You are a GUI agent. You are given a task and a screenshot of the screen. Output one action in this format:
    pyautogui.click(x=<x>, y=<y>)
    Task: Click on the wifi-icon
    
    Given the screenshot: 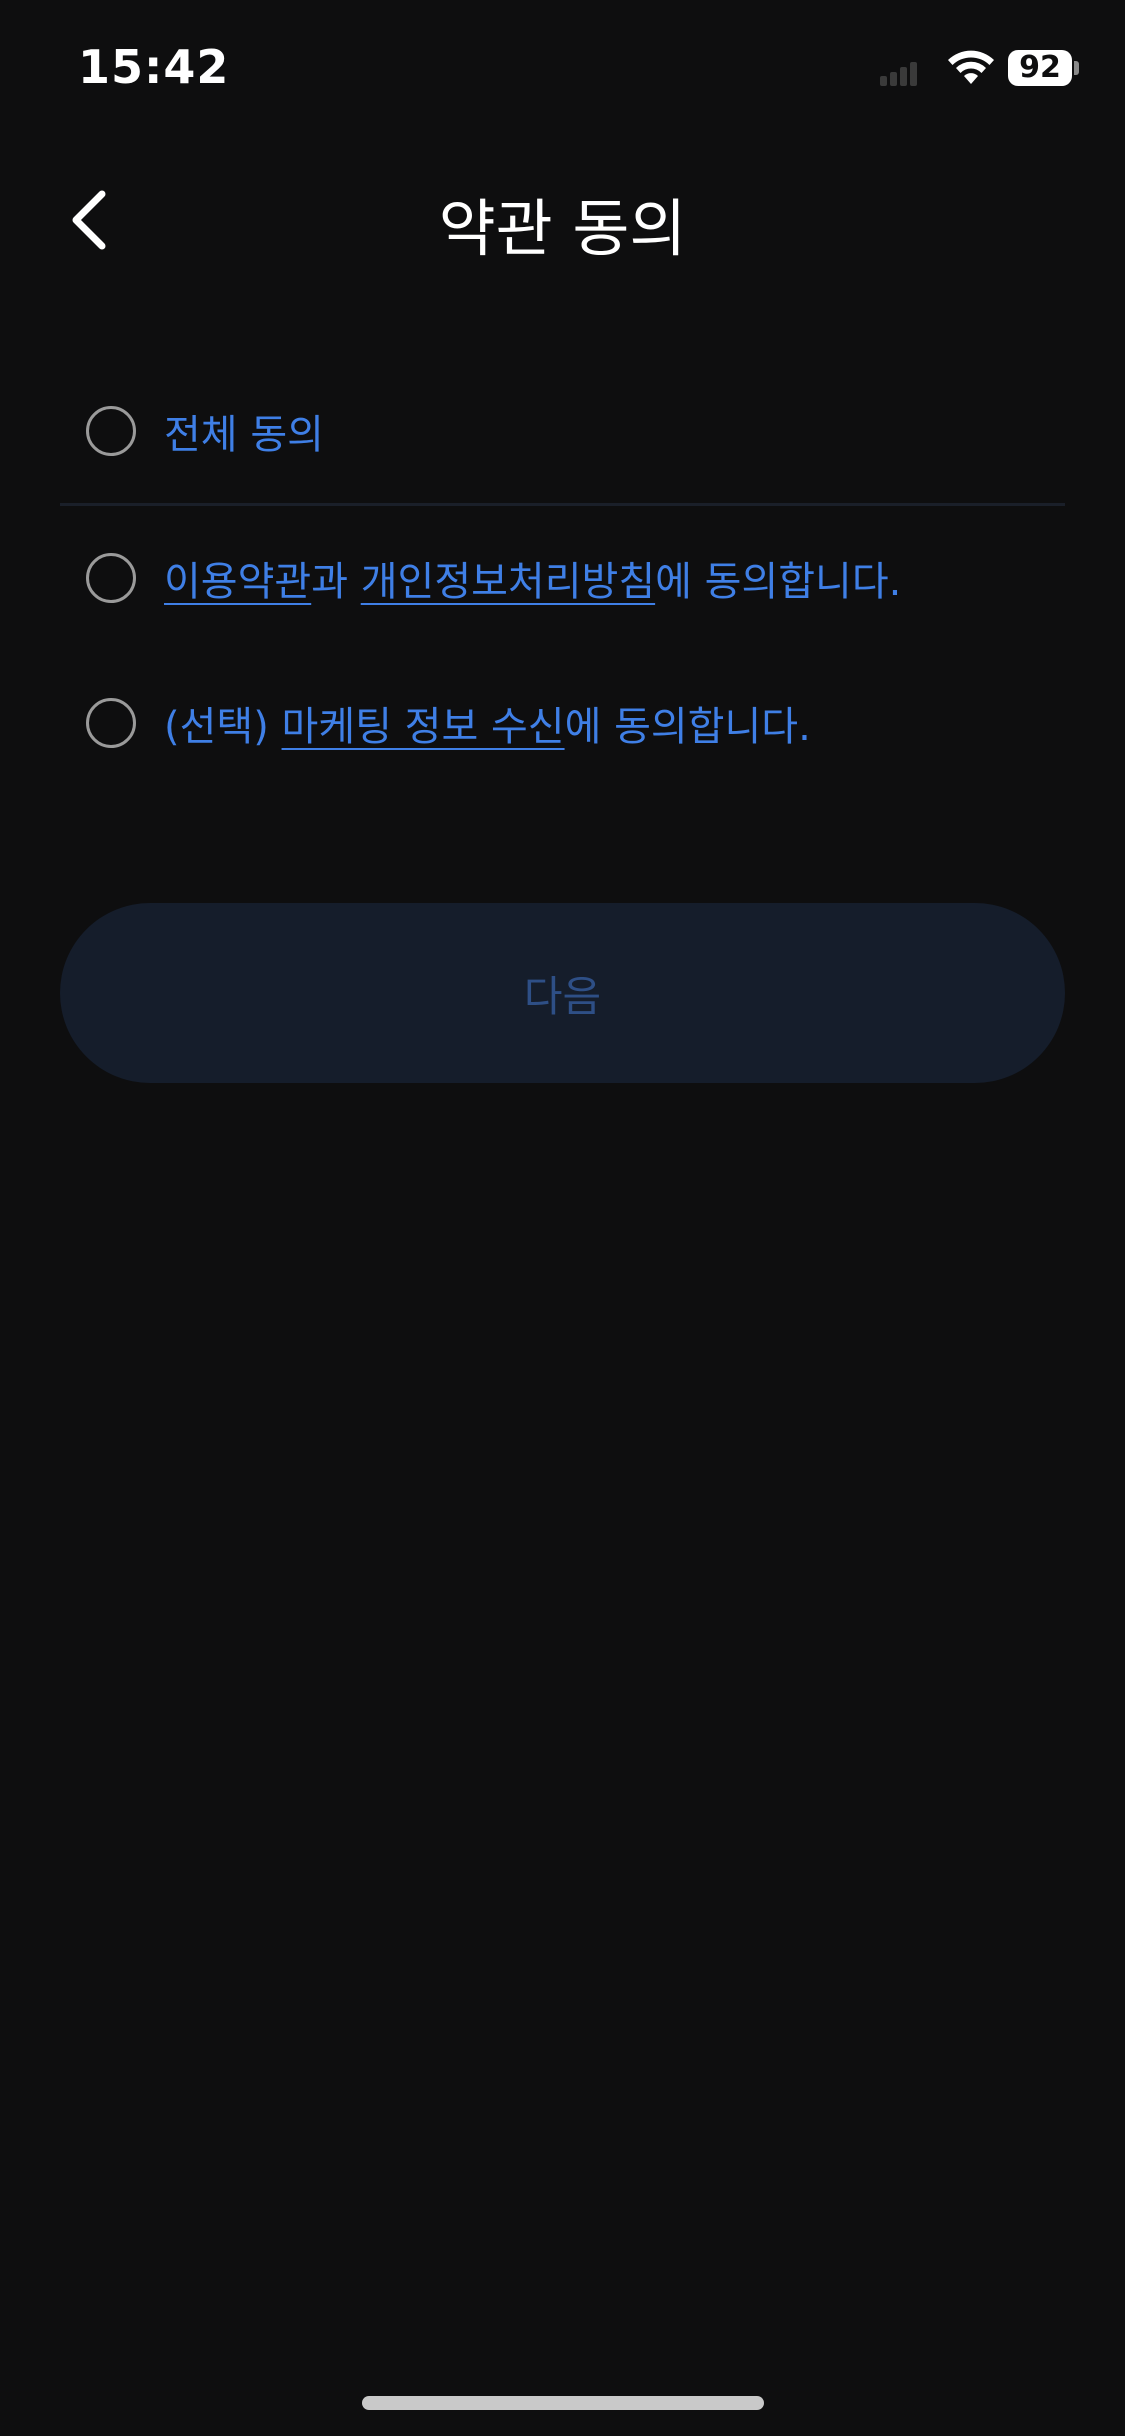 What is the action you would take?
    pyautogui.click(x=971, y=67)
    